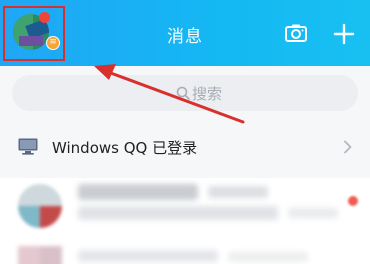 This screenshot has height=264, width=370. What do you see at coordinates (353, 201) in the screenshot?
I see `unread-dot` at bounding box center [353, 201].